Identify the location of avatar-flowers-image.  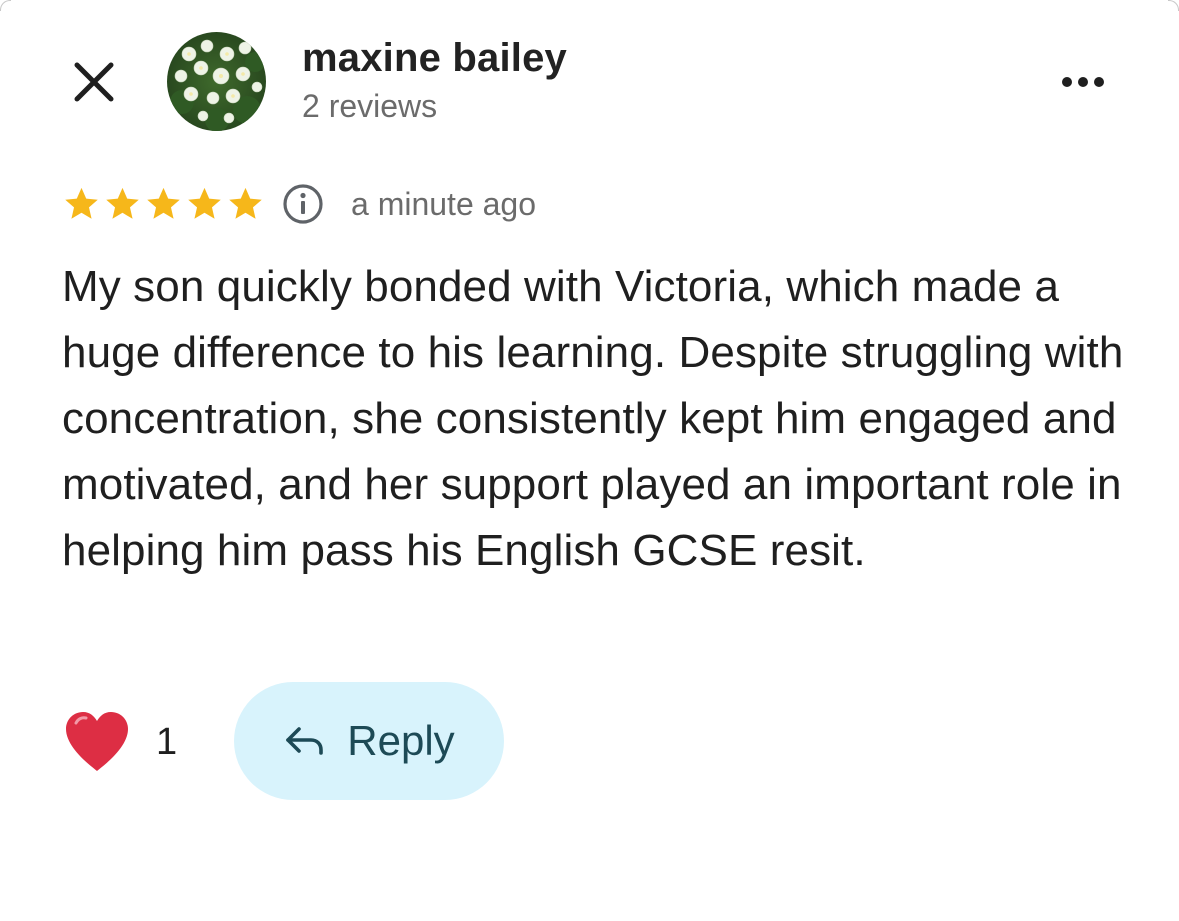
(216, 81).